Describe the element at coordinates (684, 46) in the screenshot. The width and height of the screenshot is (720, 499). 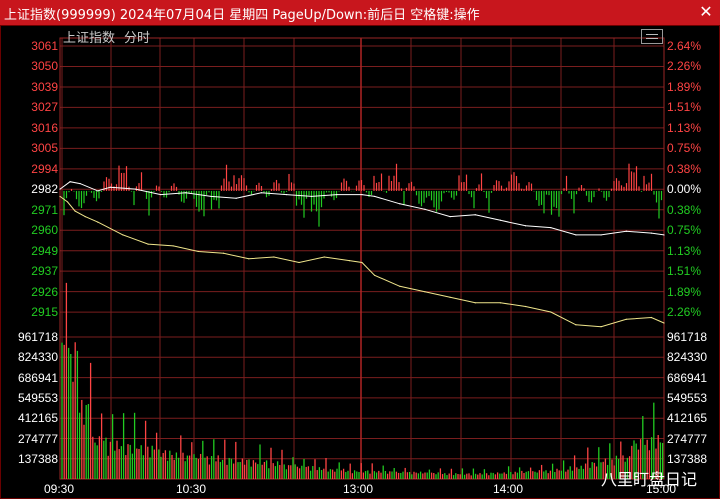
I see `percent-tick-label: 2.64%` at that location.